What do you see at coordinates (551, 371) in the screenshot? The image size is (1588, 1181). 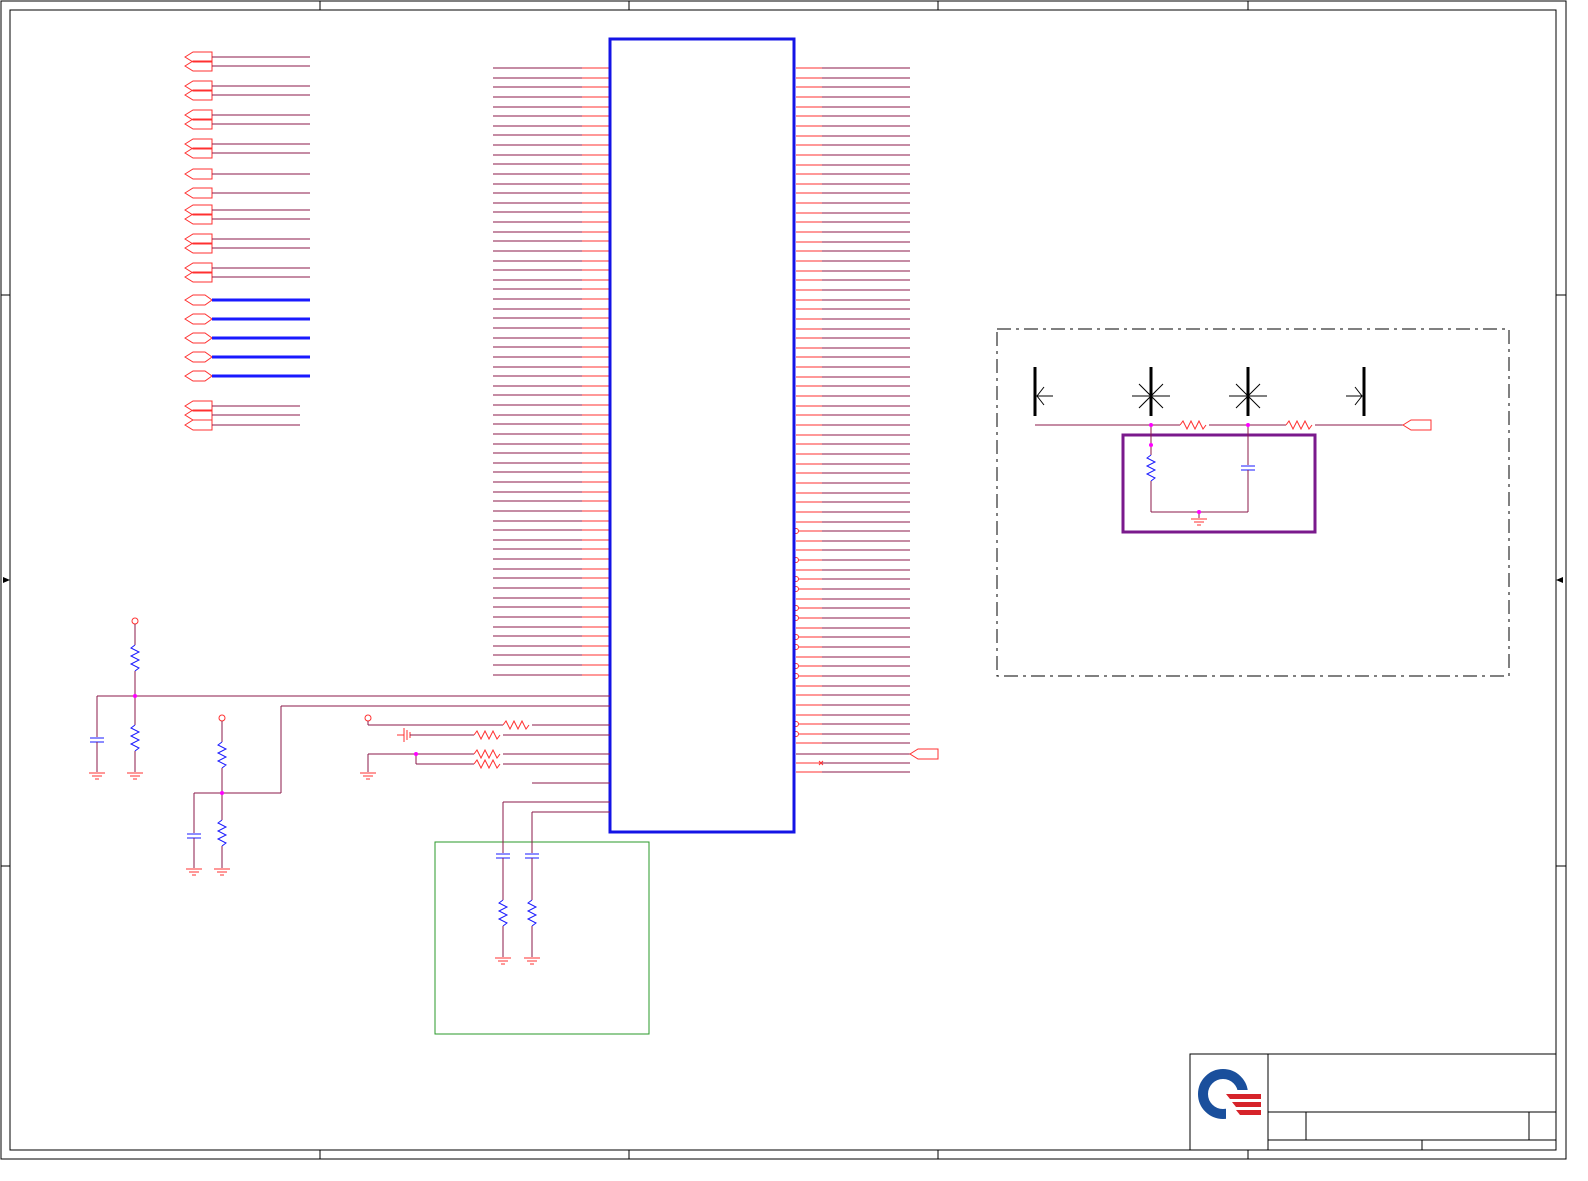 I see `chip-left-pin-group` at bounding box center [551, 371].